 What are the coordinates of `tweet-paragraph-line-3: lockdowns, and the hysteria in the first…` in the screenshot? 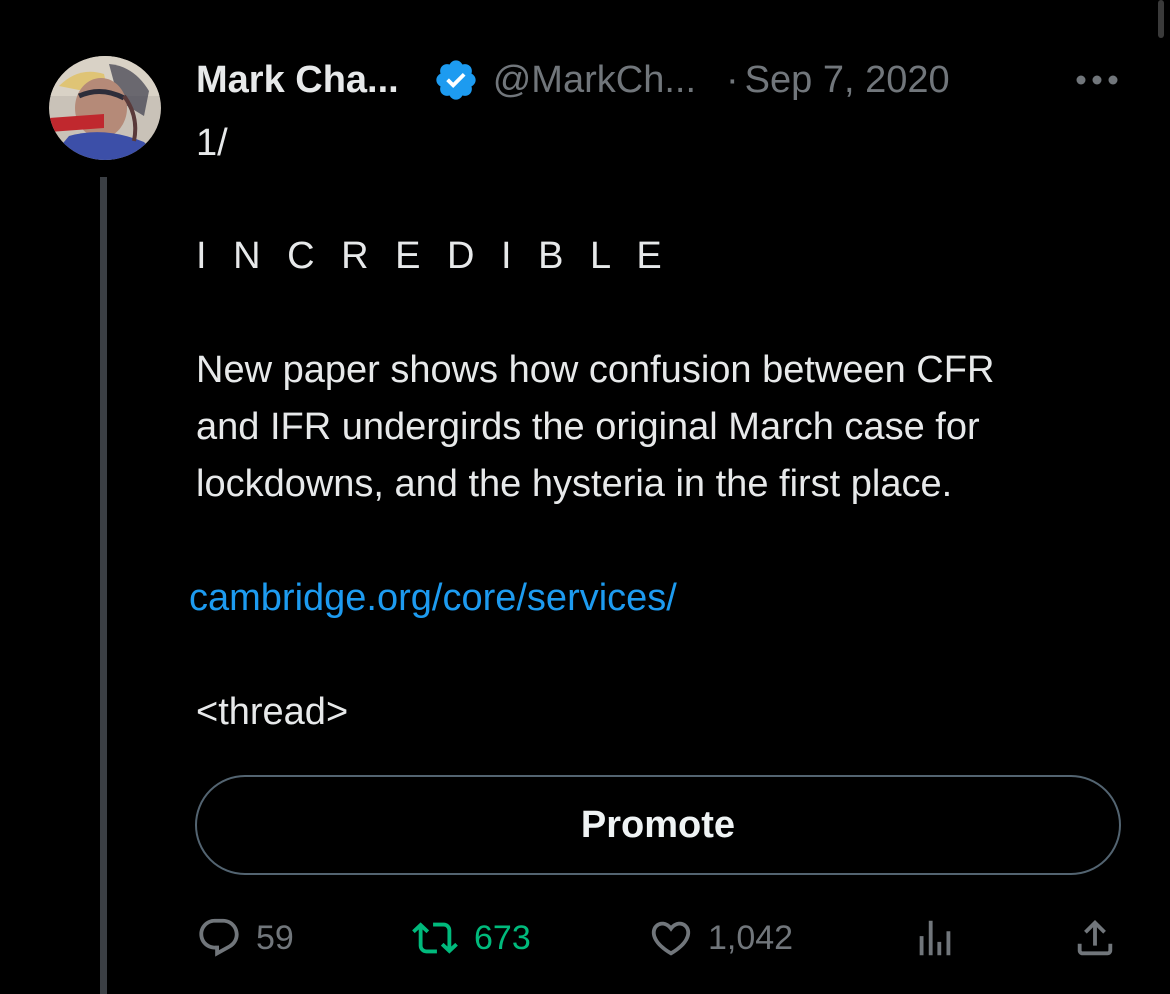 It's located at (574, 484).